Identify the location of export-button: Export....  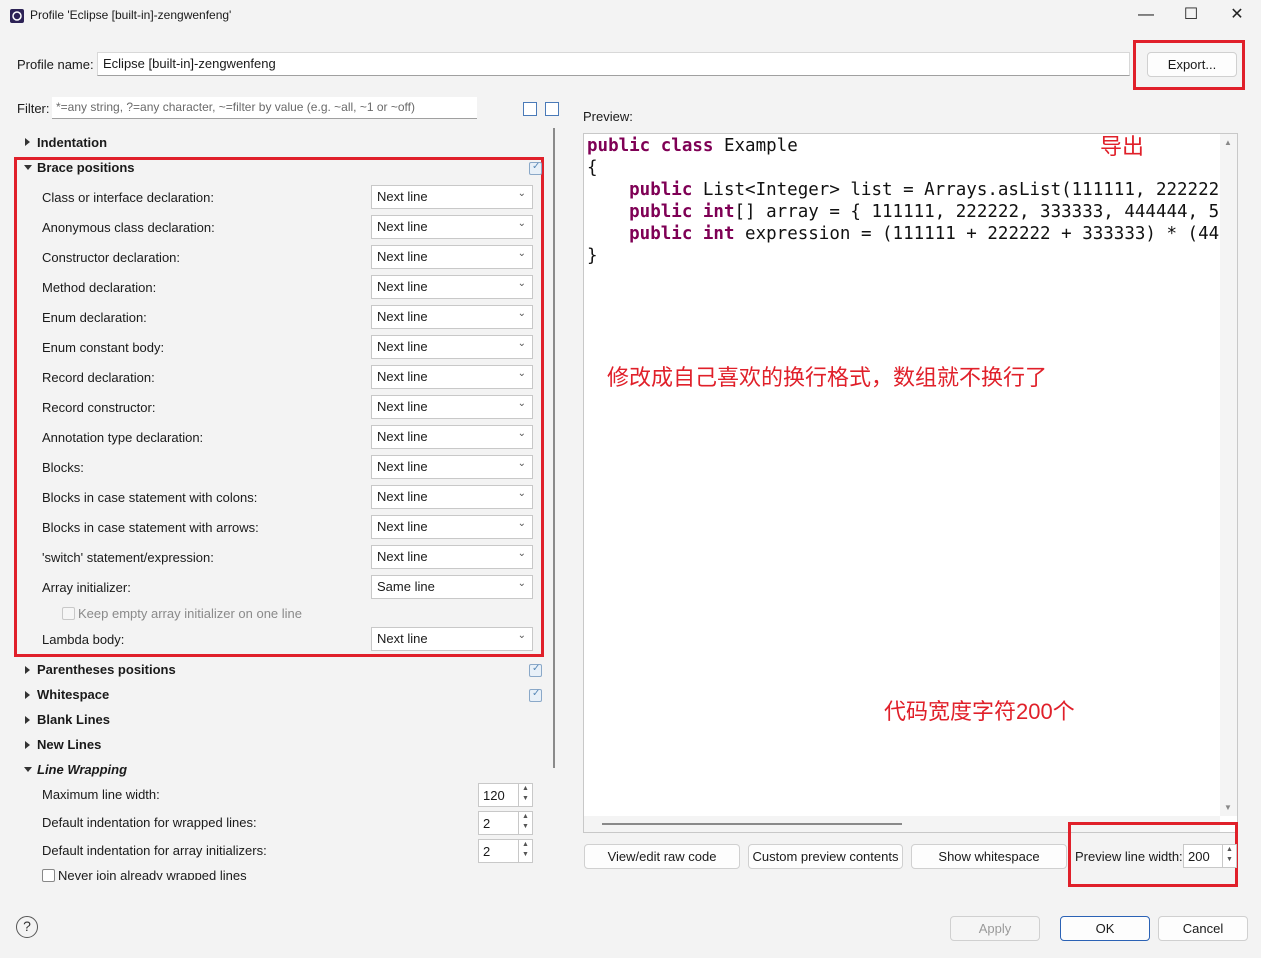
(1192, 64).